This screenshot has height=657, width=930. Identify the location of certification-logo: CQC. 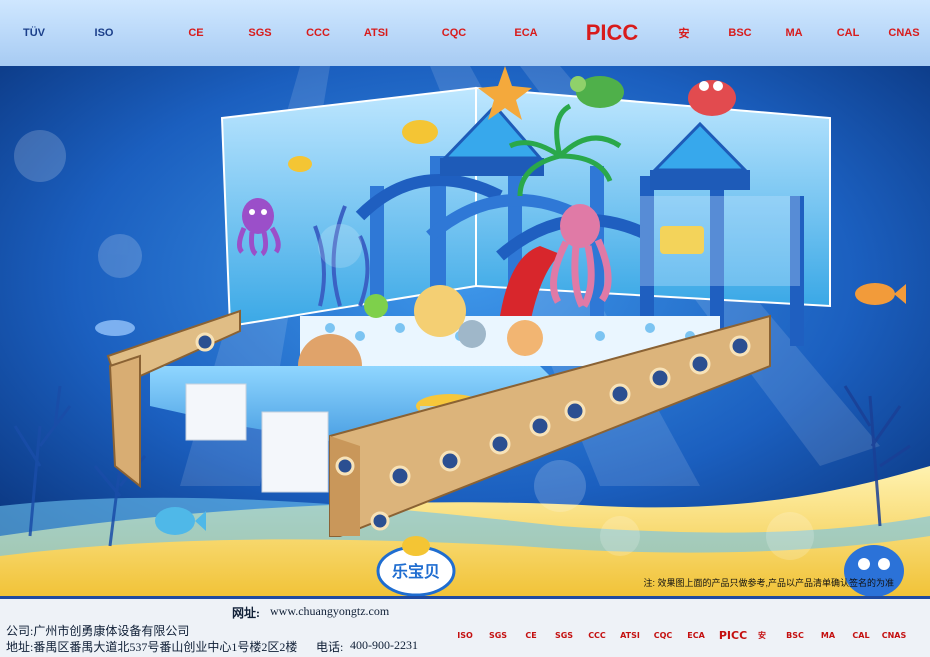
(454, 33).